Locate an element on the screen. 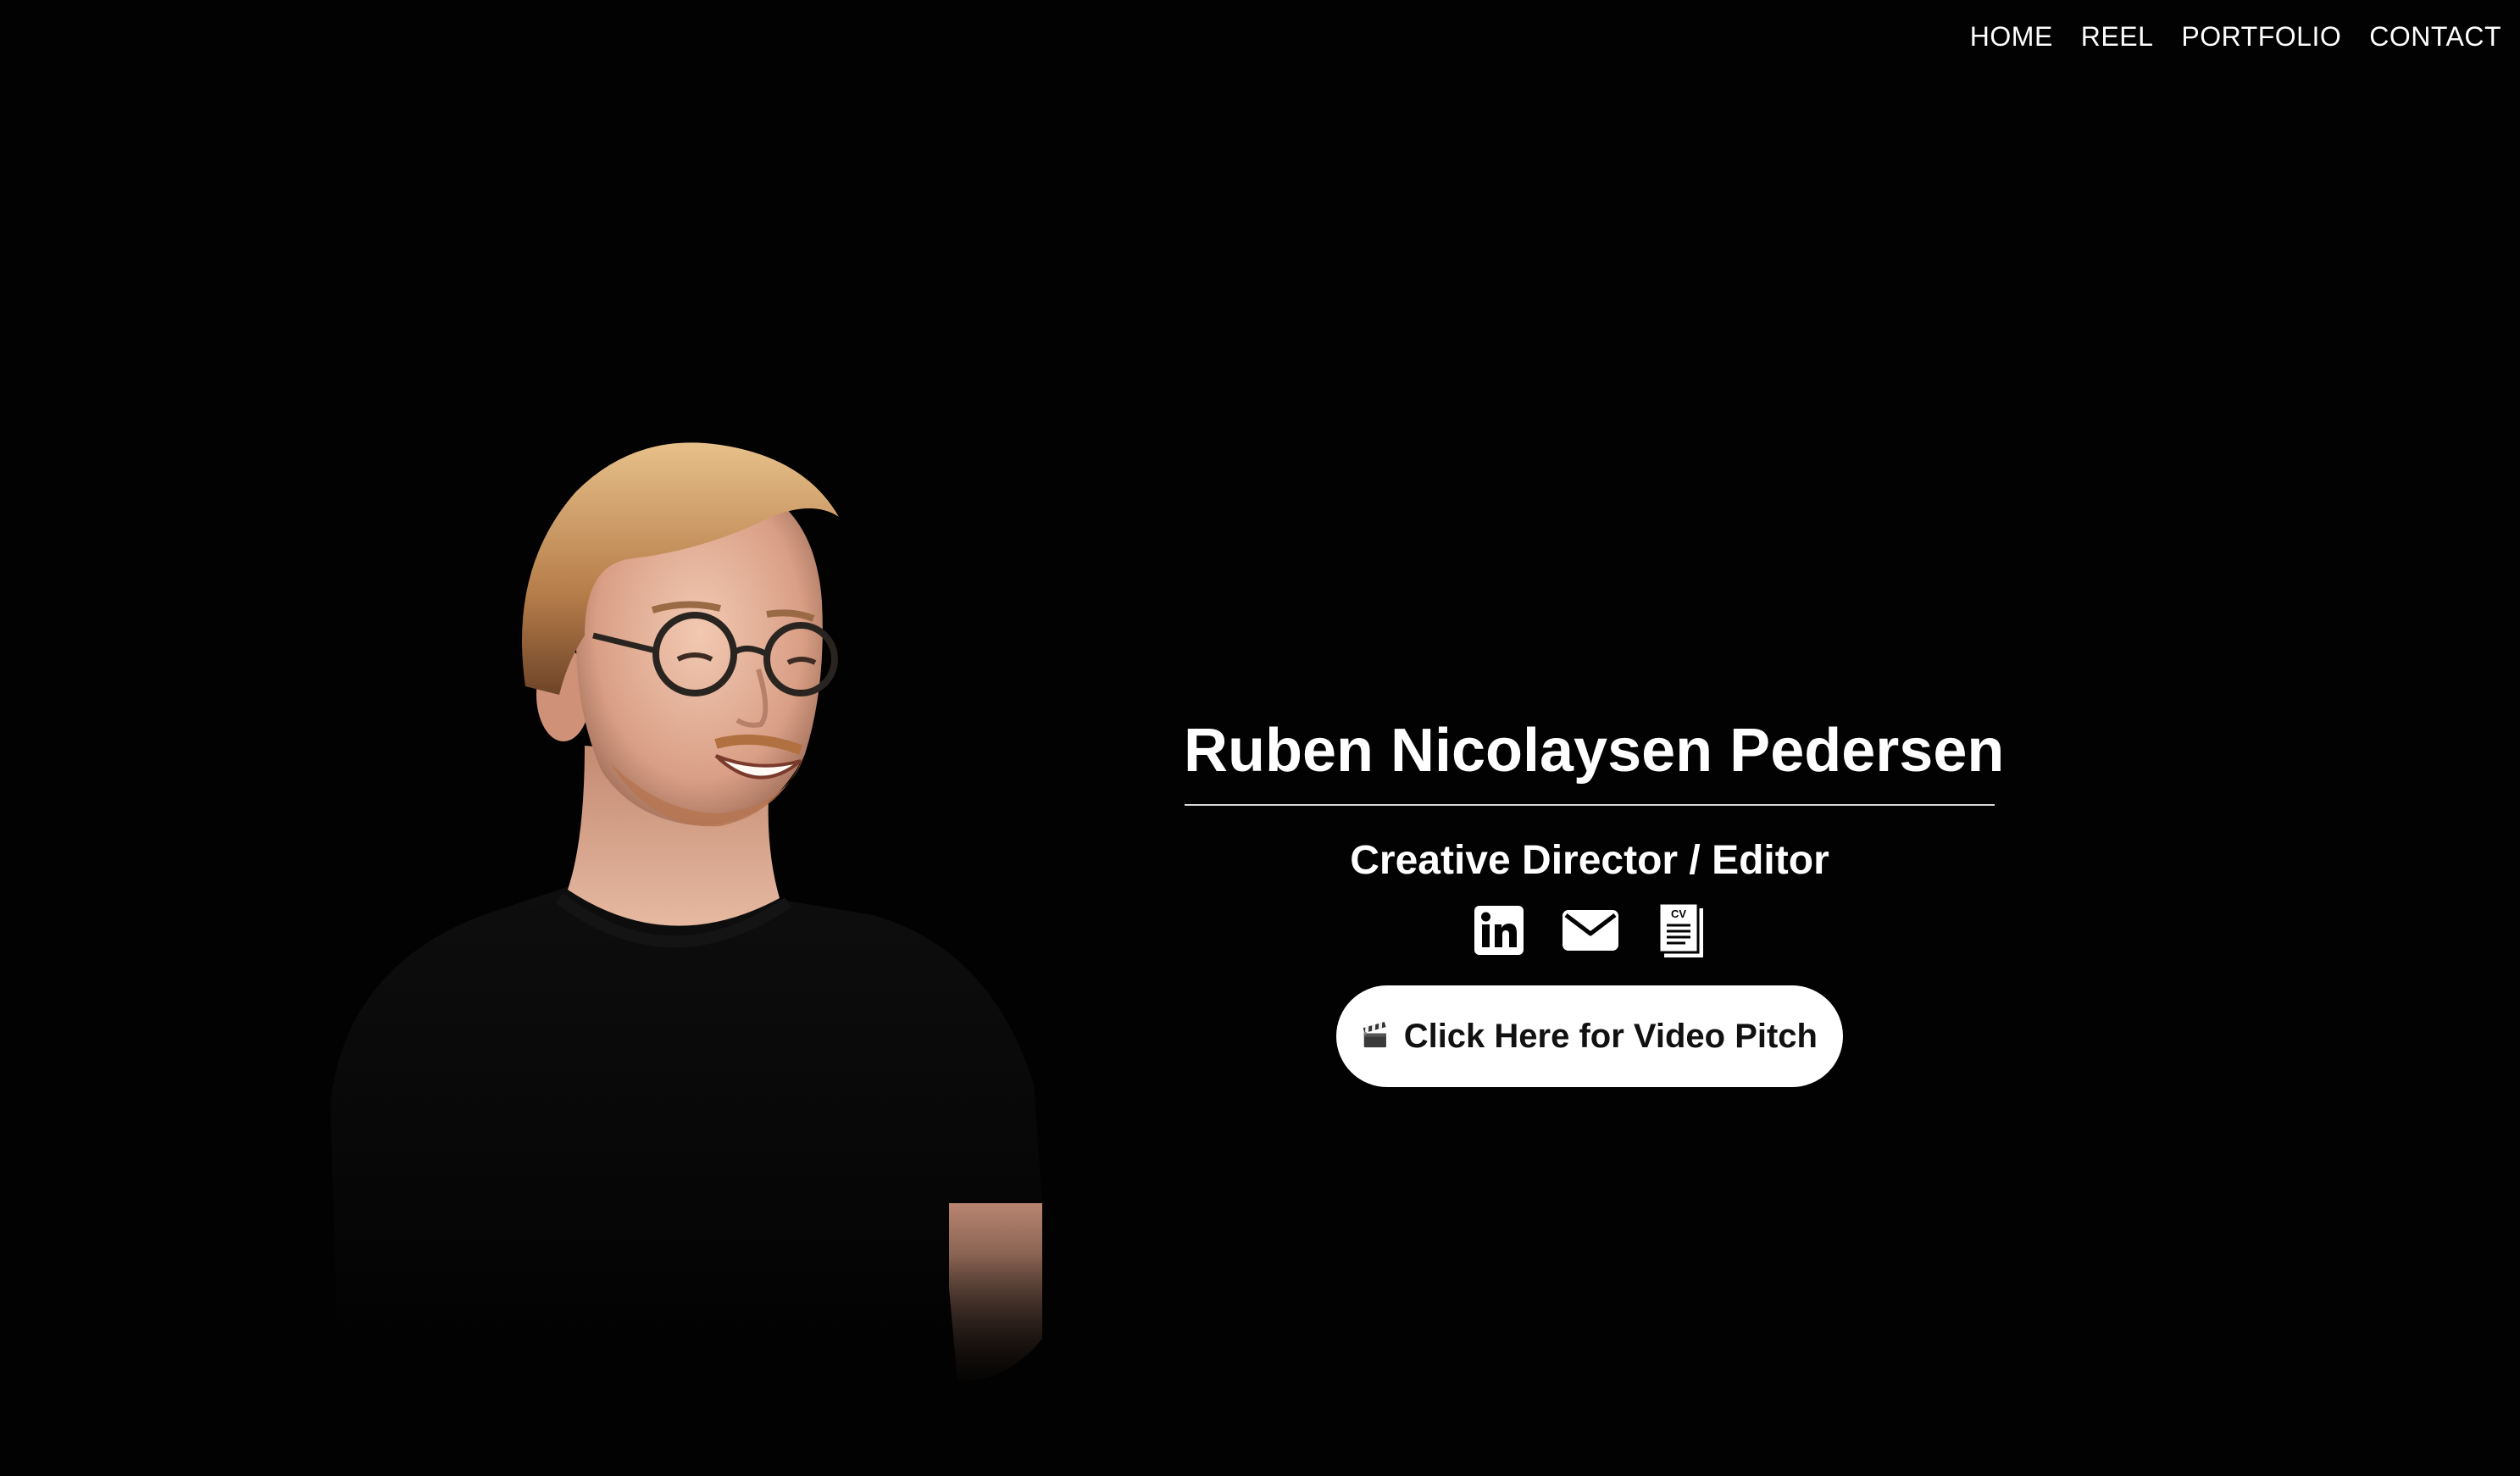 The height and width of the screenshot is (1476, 2520). video-pitch-button: Click Here for Video Pitch is located at coordinates (1589, 1036).